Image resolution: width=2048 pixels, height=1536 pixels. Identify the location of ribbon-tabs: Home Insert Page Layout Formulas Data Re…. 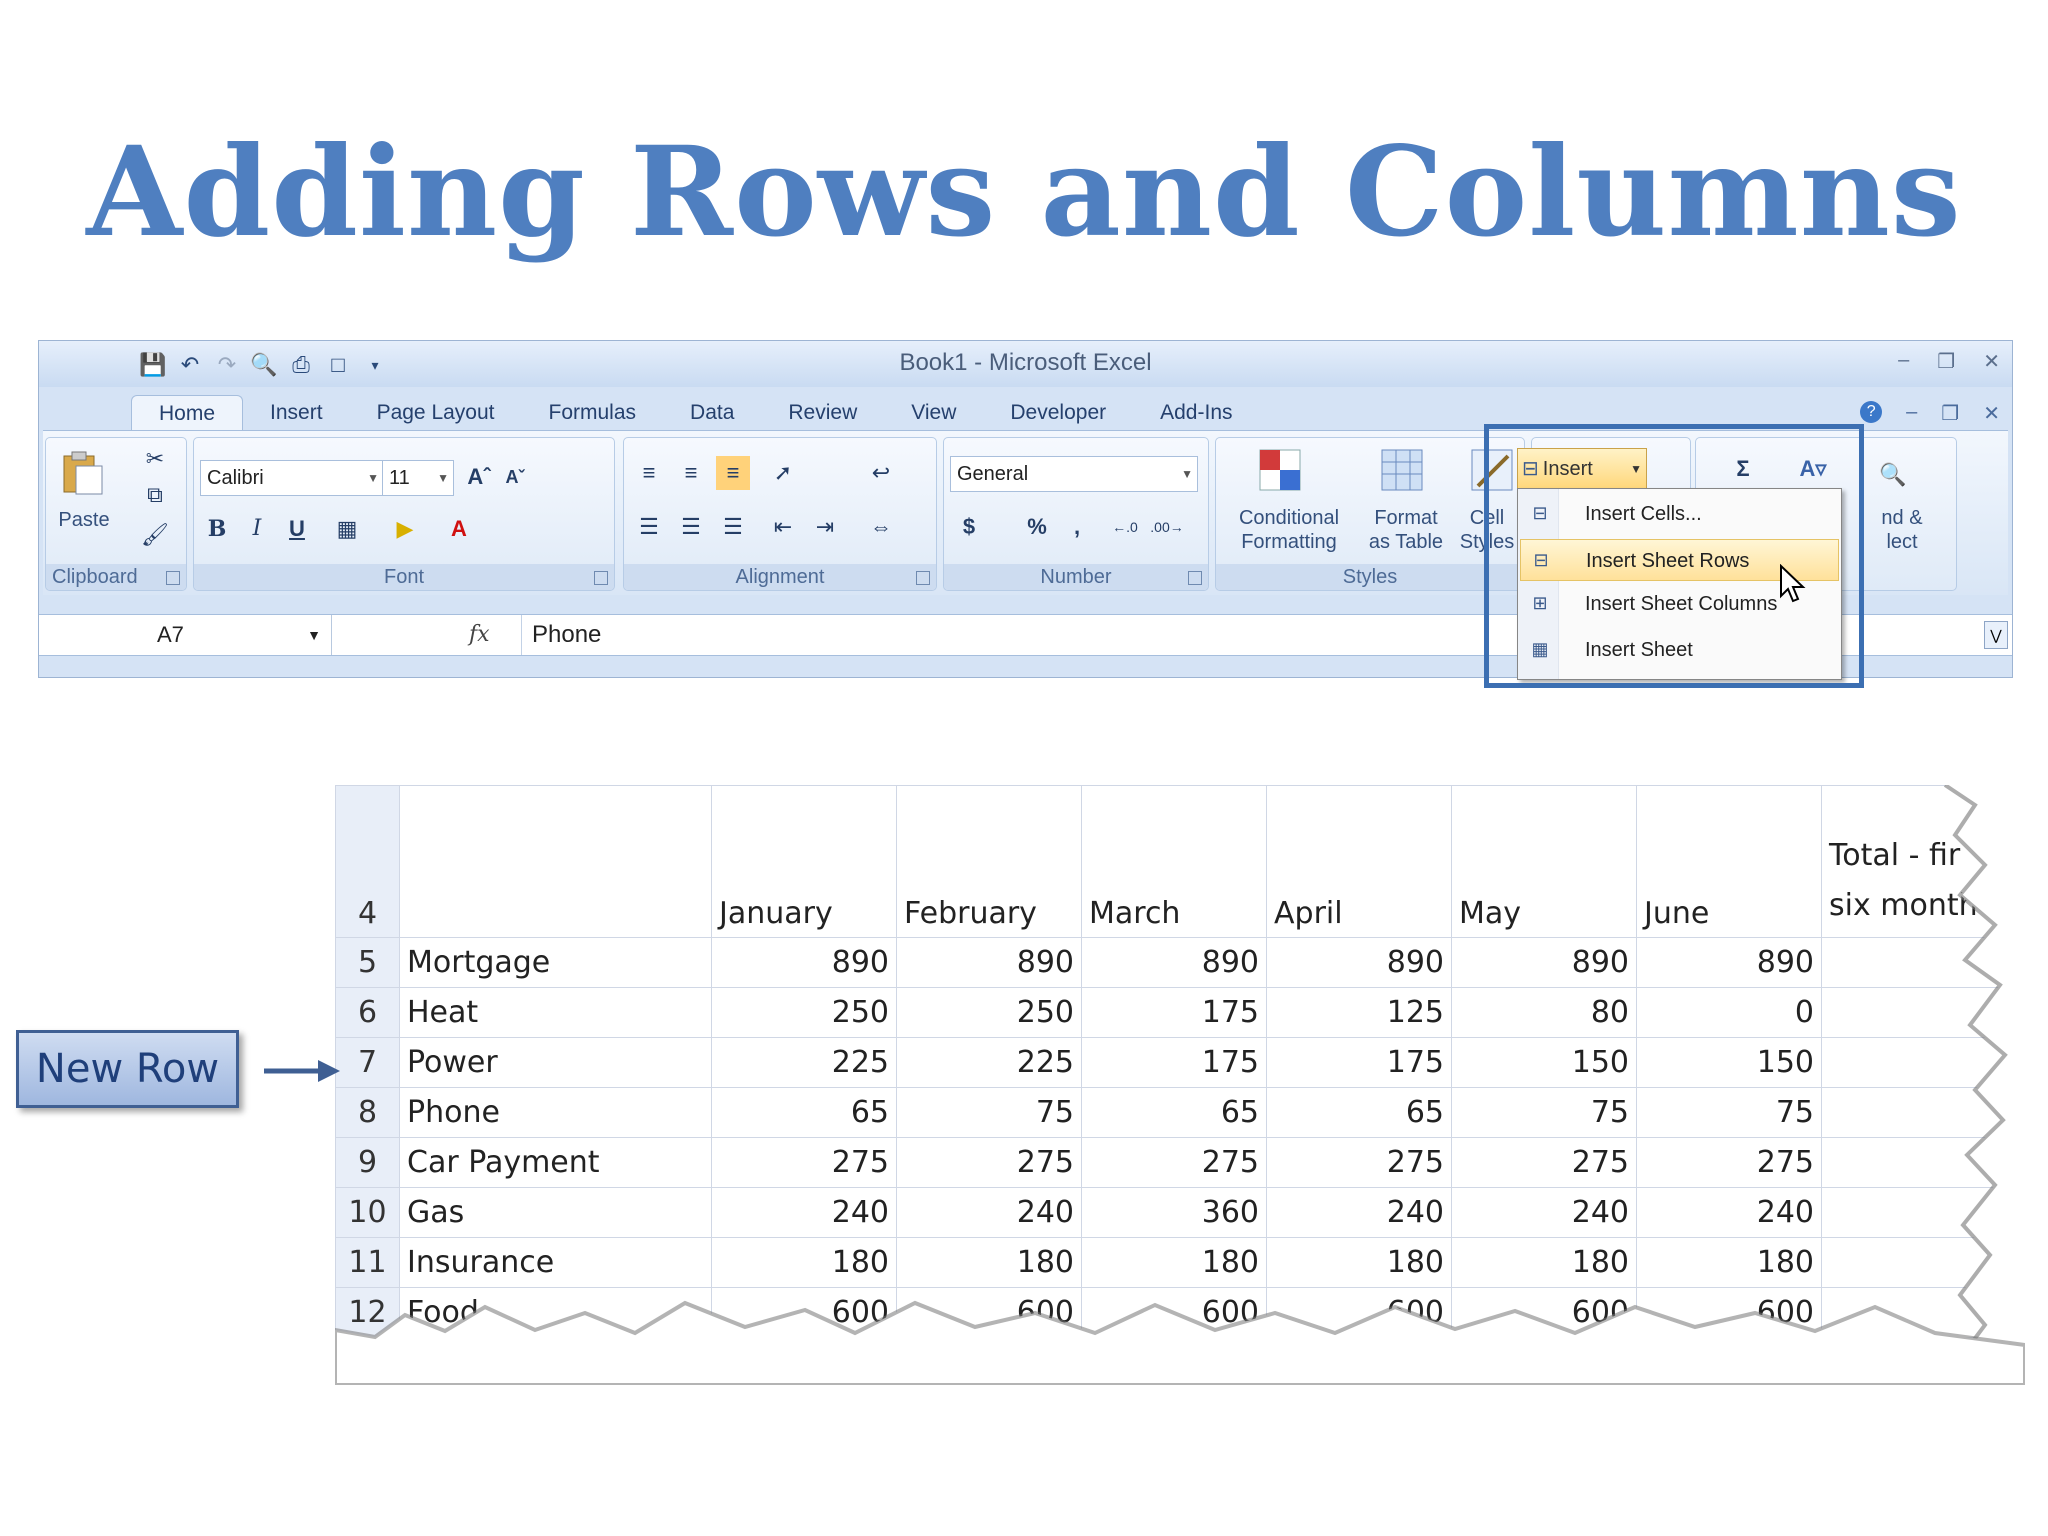
(695, 413).